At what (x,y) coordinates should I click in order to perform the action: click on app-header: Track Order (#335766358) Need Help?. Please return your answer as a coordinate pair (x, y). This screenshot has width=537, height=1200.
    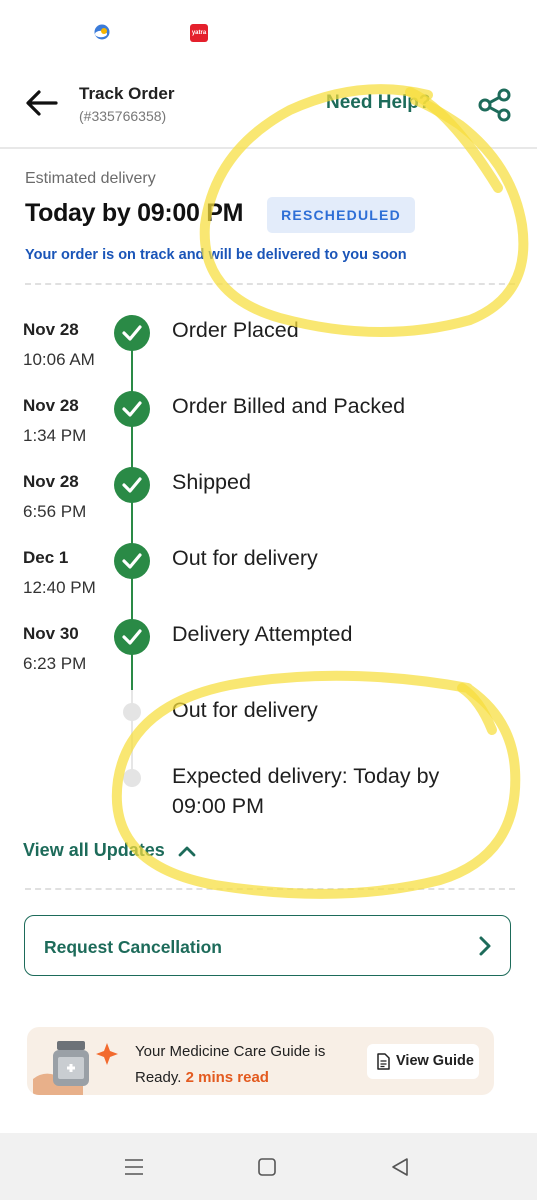
    Looking at the image, I should click on (268, 104).